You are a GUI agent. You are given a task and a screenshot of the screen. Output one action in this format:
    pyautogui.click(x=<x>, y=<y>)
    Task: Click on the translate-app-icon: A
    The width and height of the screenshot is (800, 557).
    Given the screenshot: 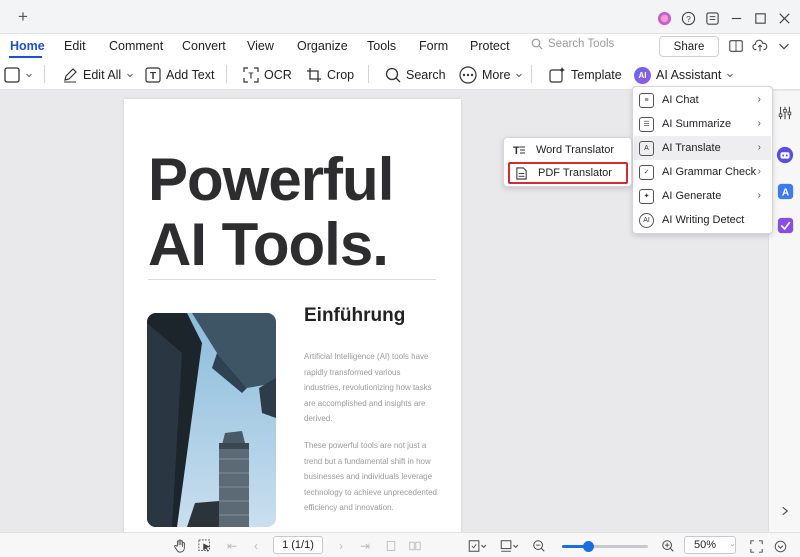 What is the action you would take?
    pyautogui.click(x=785, y=191)
    